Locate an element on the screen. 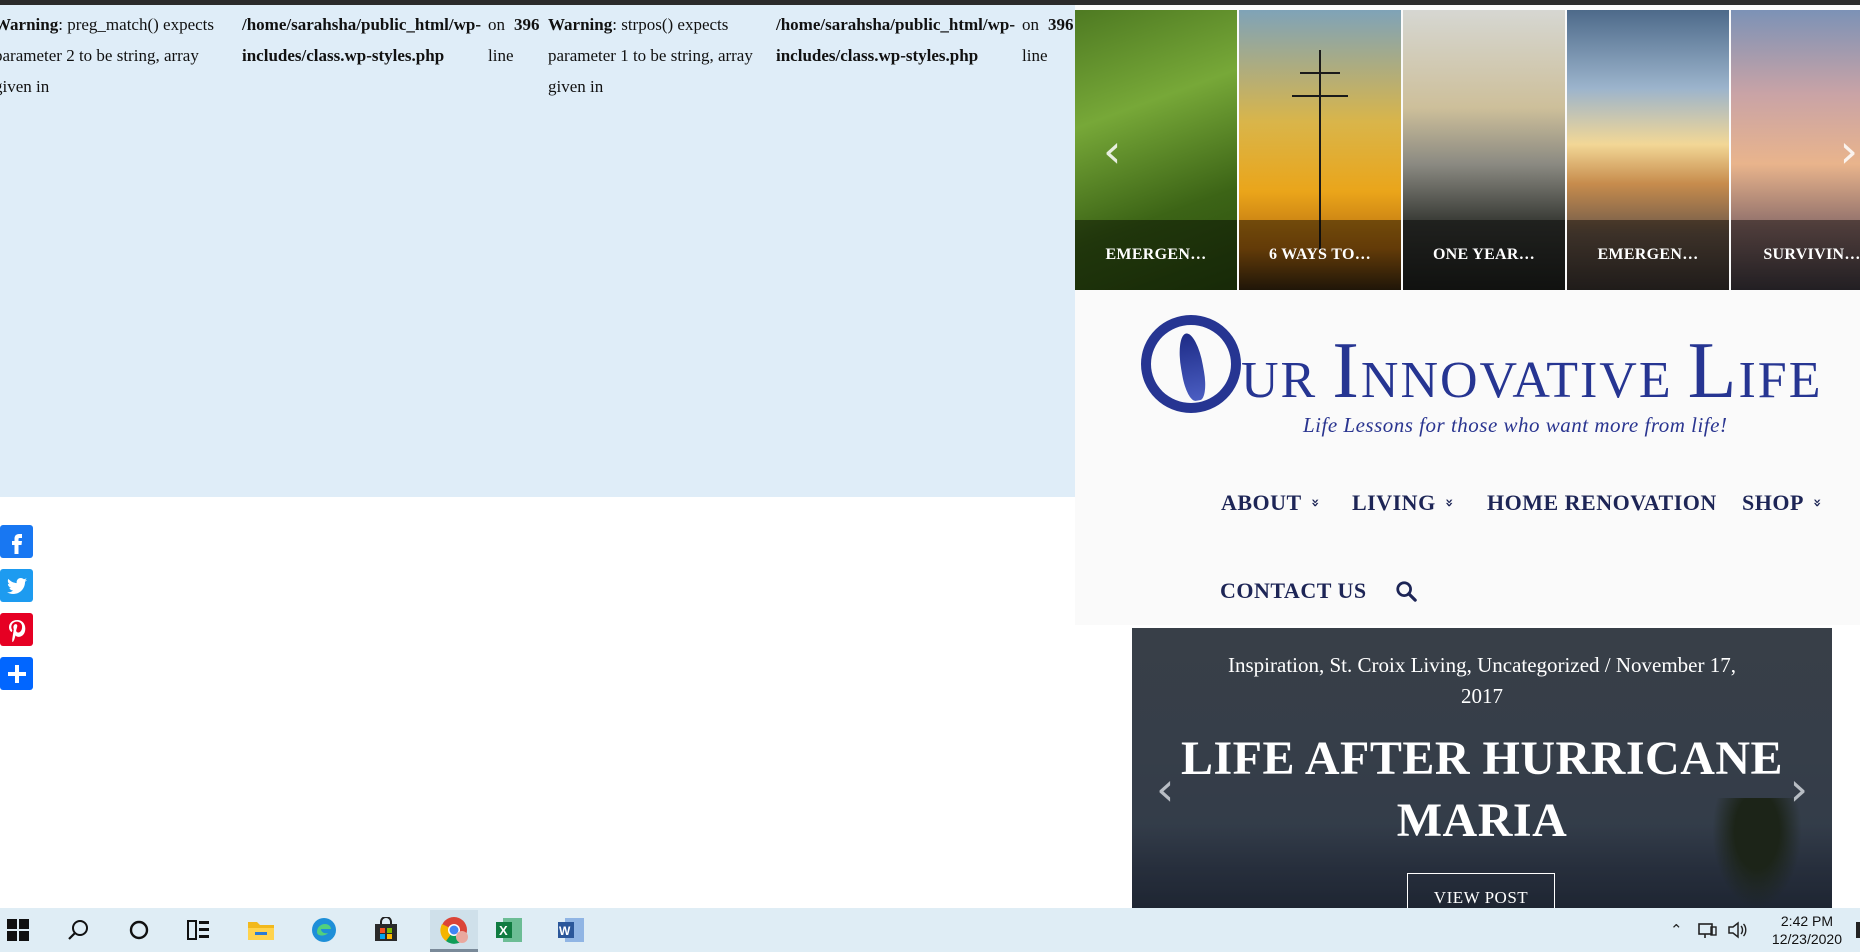 The height and width of the screenshot is (952, 1860). warning-line-number-2: 396 is located at coordinates (1061, 24).